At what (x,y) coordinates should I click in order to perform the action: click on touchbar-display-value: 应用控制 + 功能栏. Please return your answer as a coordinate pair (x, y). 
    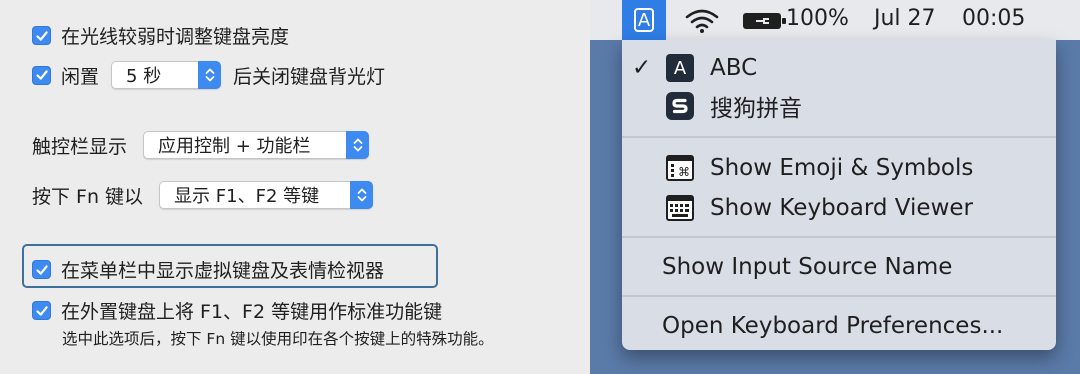
    Looking at the image, I should click on (234, 146).